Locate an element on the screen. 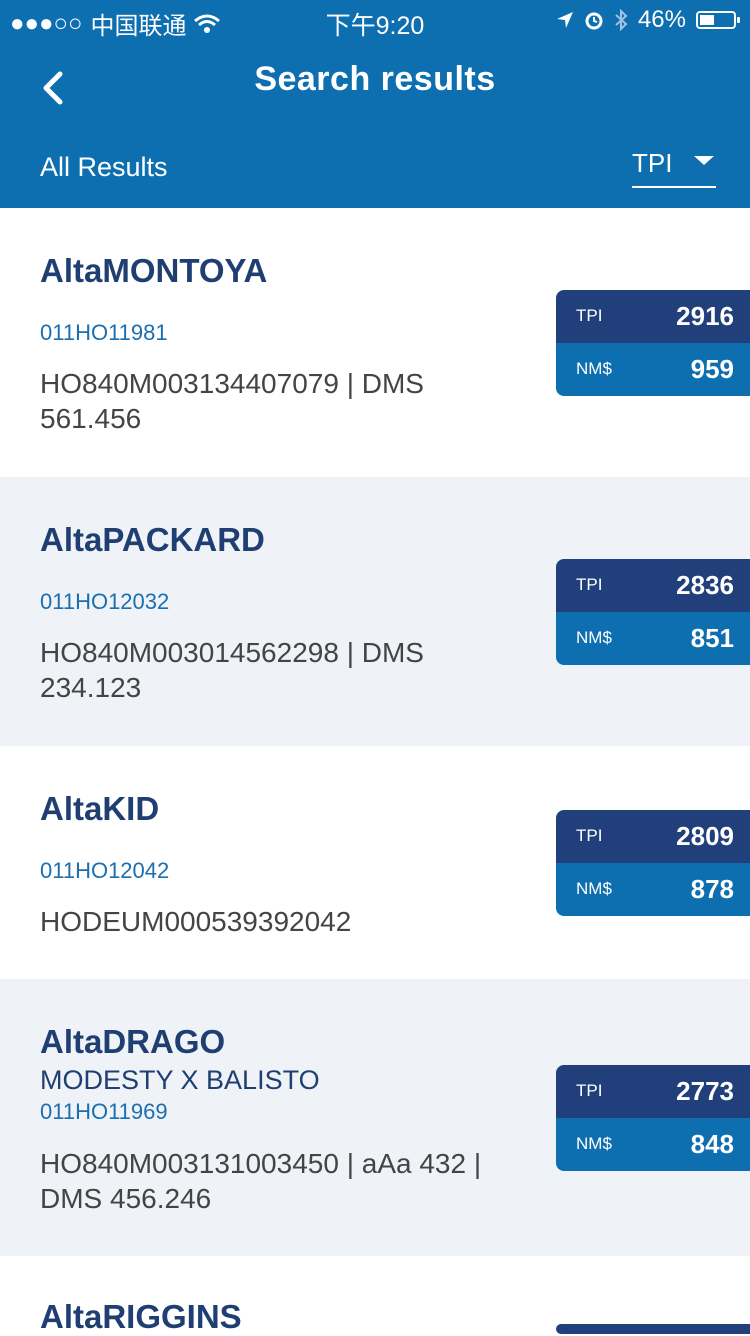  bluetooth-icon is located at coordinates (621, 20).